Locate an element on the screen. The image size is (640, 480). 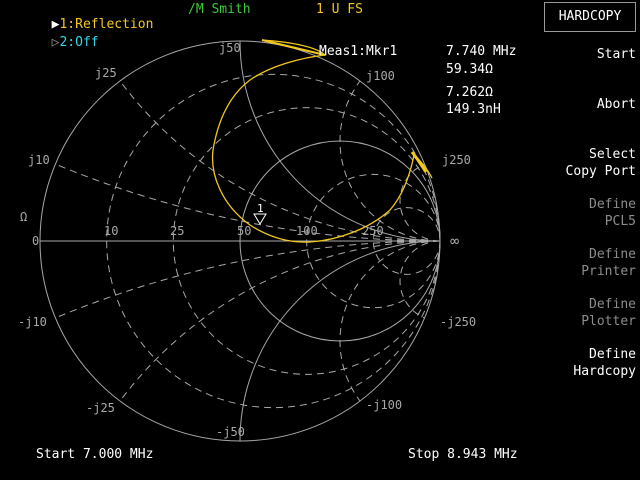
scale-label: 1 U FS is located at coordinates (339, 9).